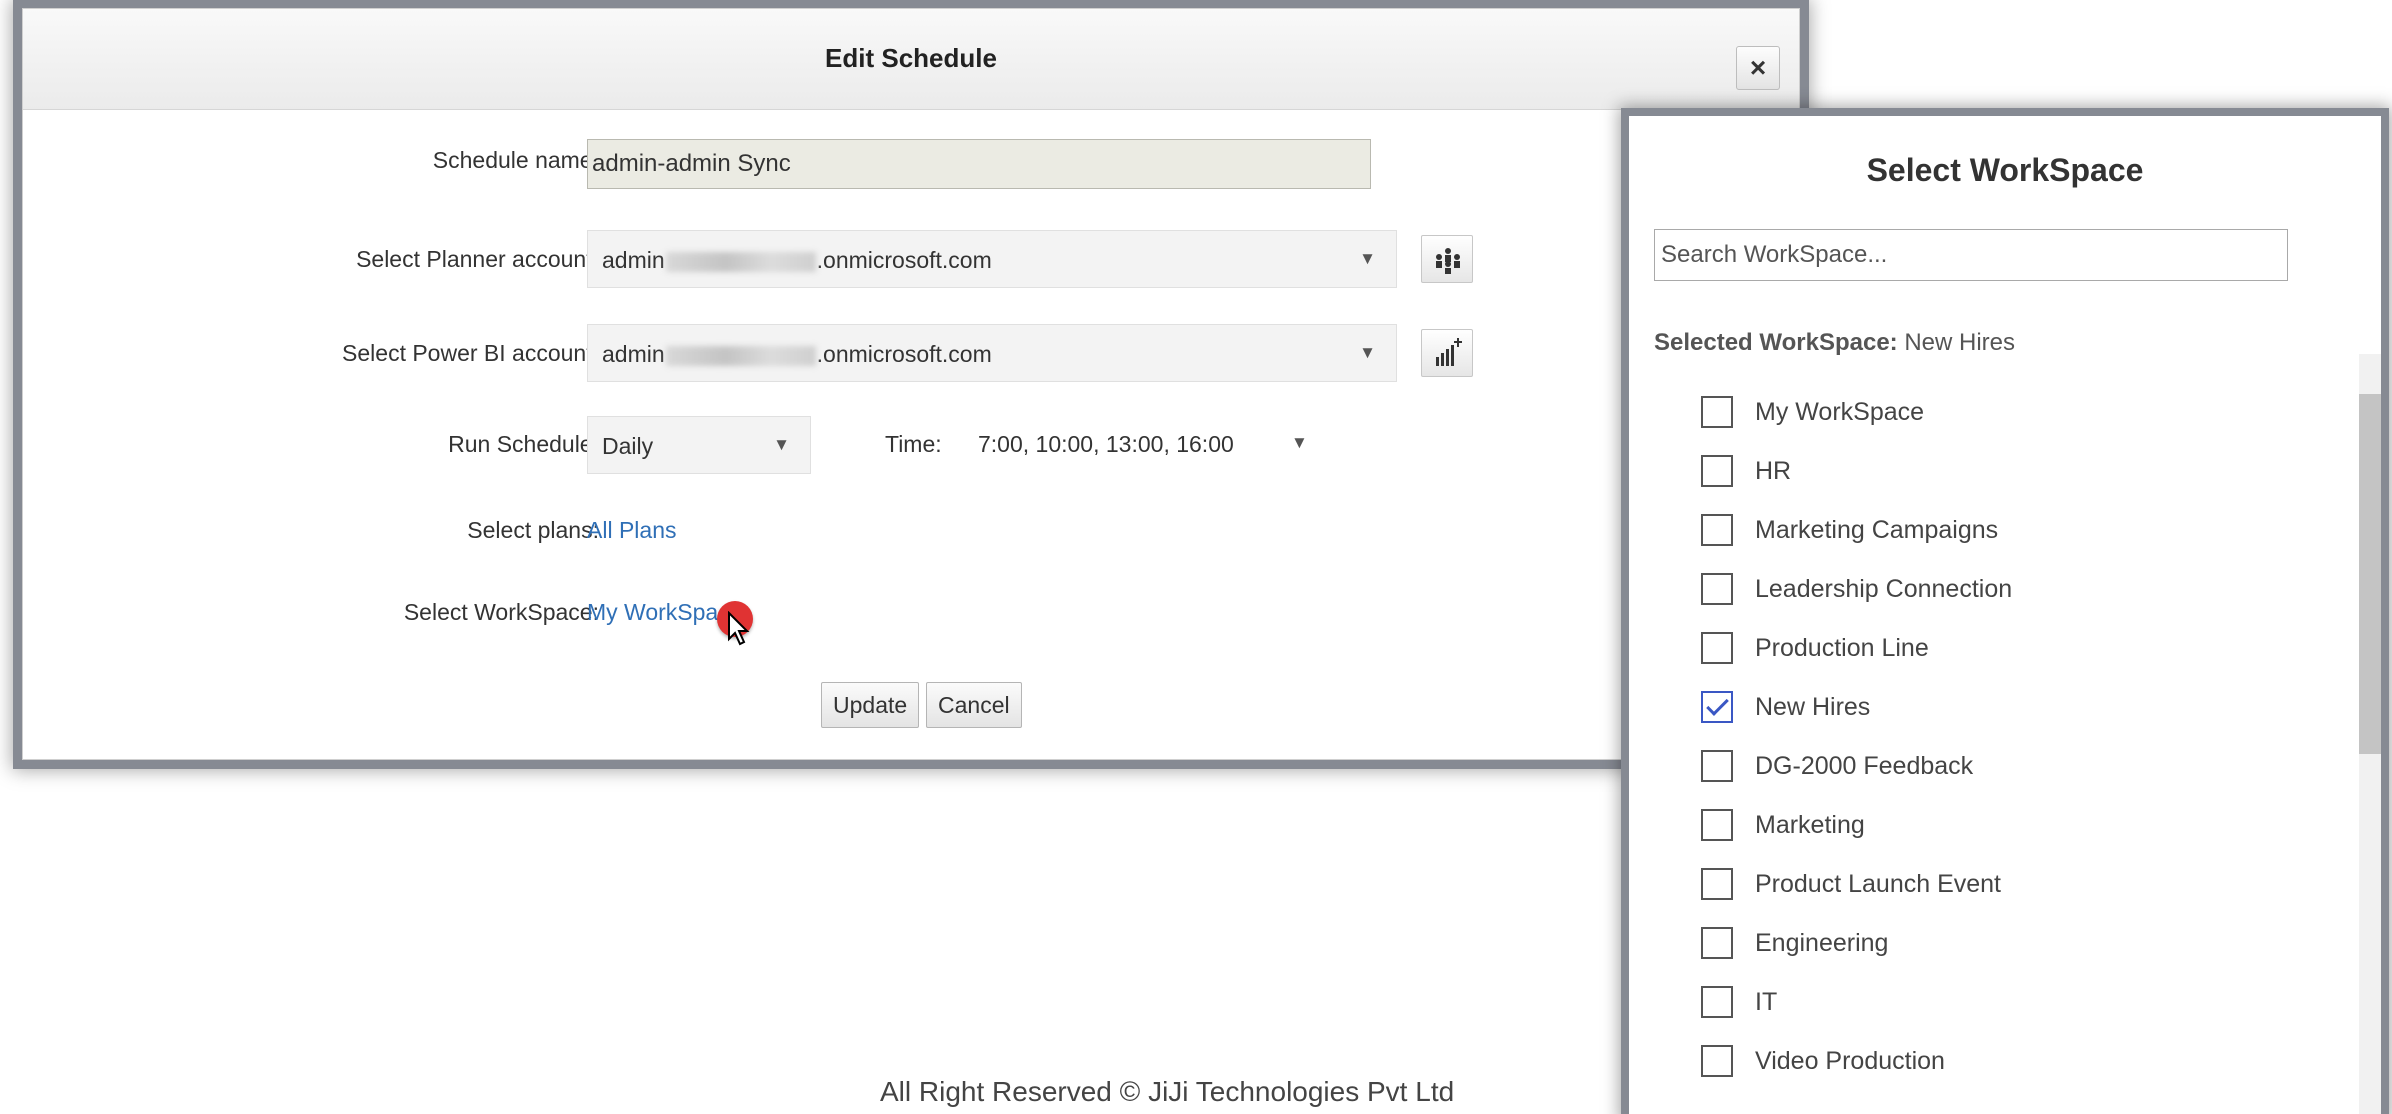 Image resolution: width=2392 pixels, height=1114 pixels. What do you see at coordinates (523, 444) in the screenshot?
I see `run-schedule-label: Run Schedule:` at bounding box center [523, 444].